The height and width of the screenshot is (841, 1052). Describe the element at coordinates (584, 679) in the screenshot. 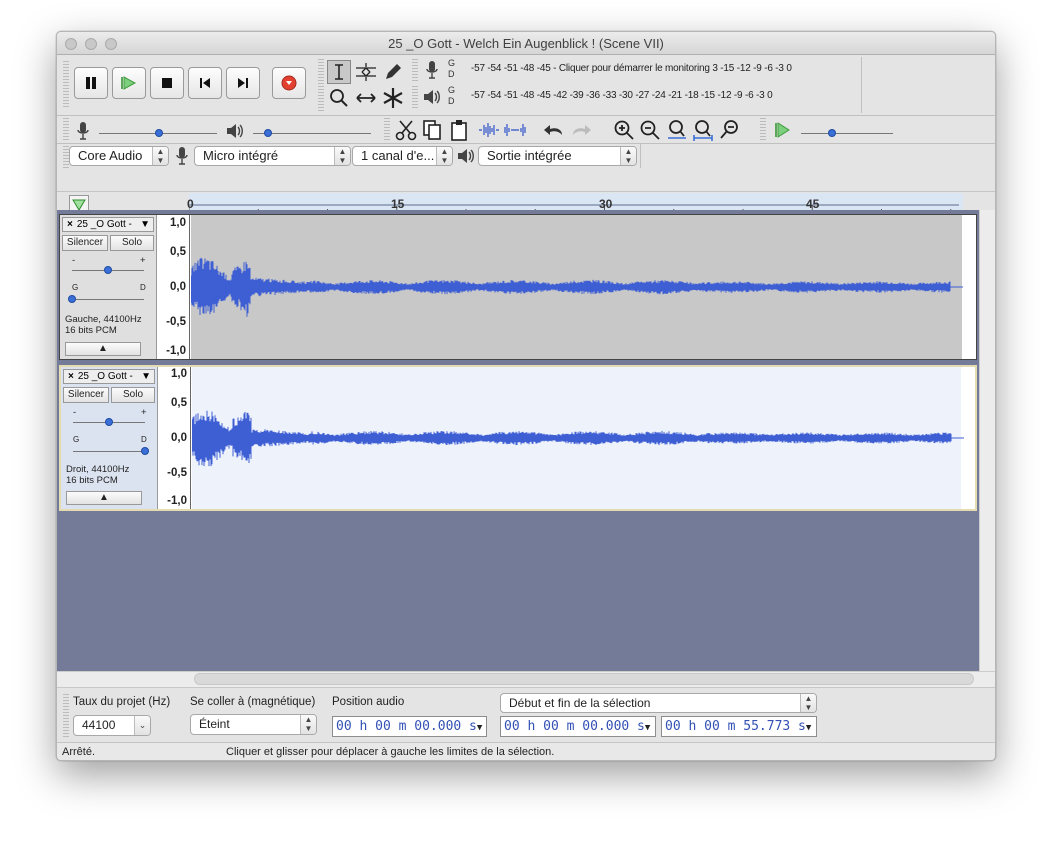

I see `horizontal-scrollbar-thumb` at that location.